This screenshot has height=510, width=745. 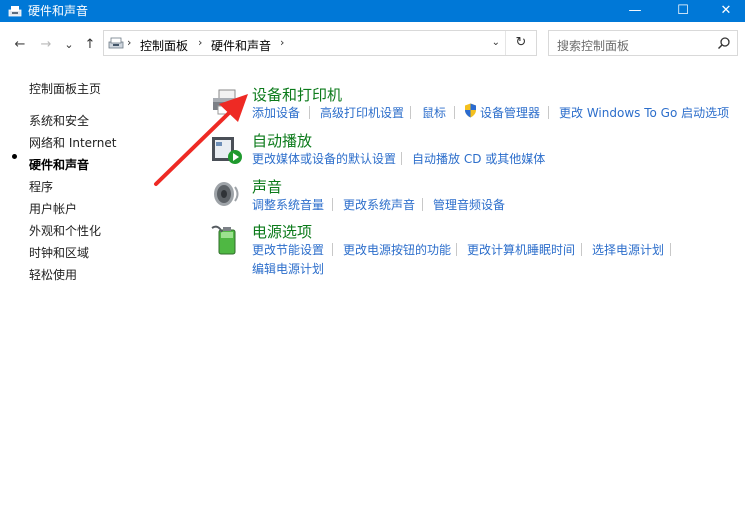 I want to click on search-box: 搜索控制面板, so click(x=643, y=43).